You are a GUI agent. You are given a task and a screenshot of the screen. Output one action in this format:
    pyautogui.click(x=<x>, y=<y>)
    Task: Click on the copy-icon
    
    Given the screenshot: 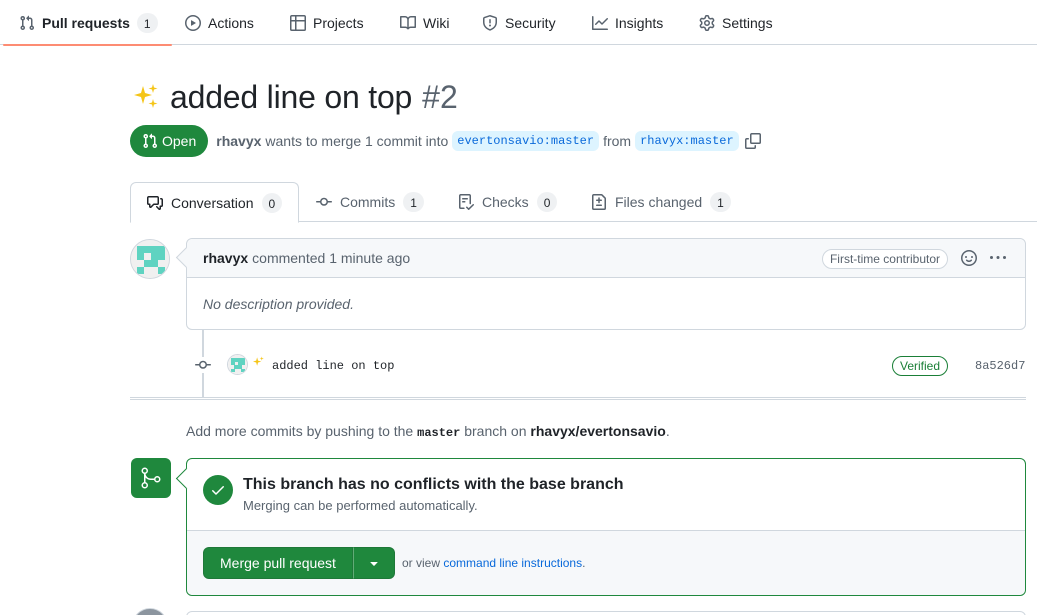 What is the action you would take?
    pyautogui.click(x=752, y=141)
    